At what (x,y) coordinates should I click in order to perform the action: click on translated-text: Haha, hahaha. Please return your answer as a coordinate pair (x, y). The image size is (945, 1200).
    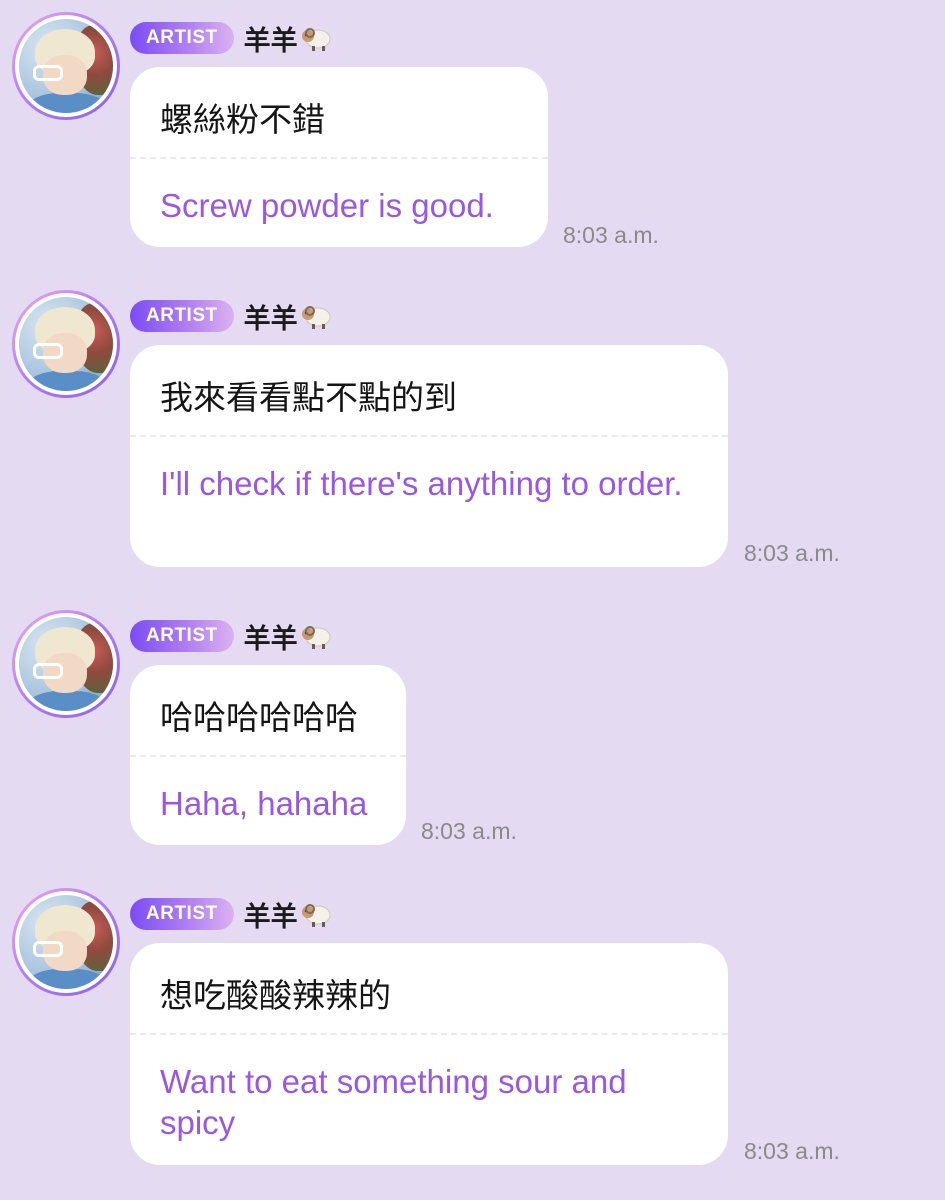
    Looking at the image, I should click on (264, 803).